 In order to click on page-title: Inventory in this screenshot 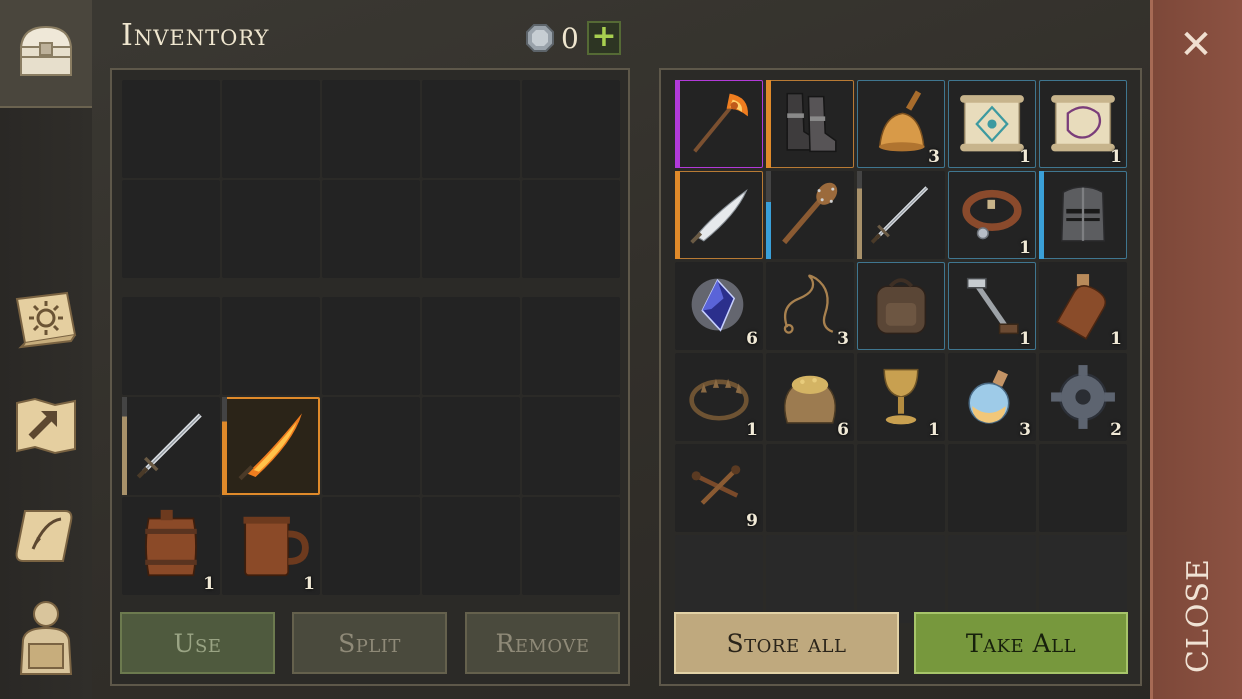, I will do `click(195, 35)`.